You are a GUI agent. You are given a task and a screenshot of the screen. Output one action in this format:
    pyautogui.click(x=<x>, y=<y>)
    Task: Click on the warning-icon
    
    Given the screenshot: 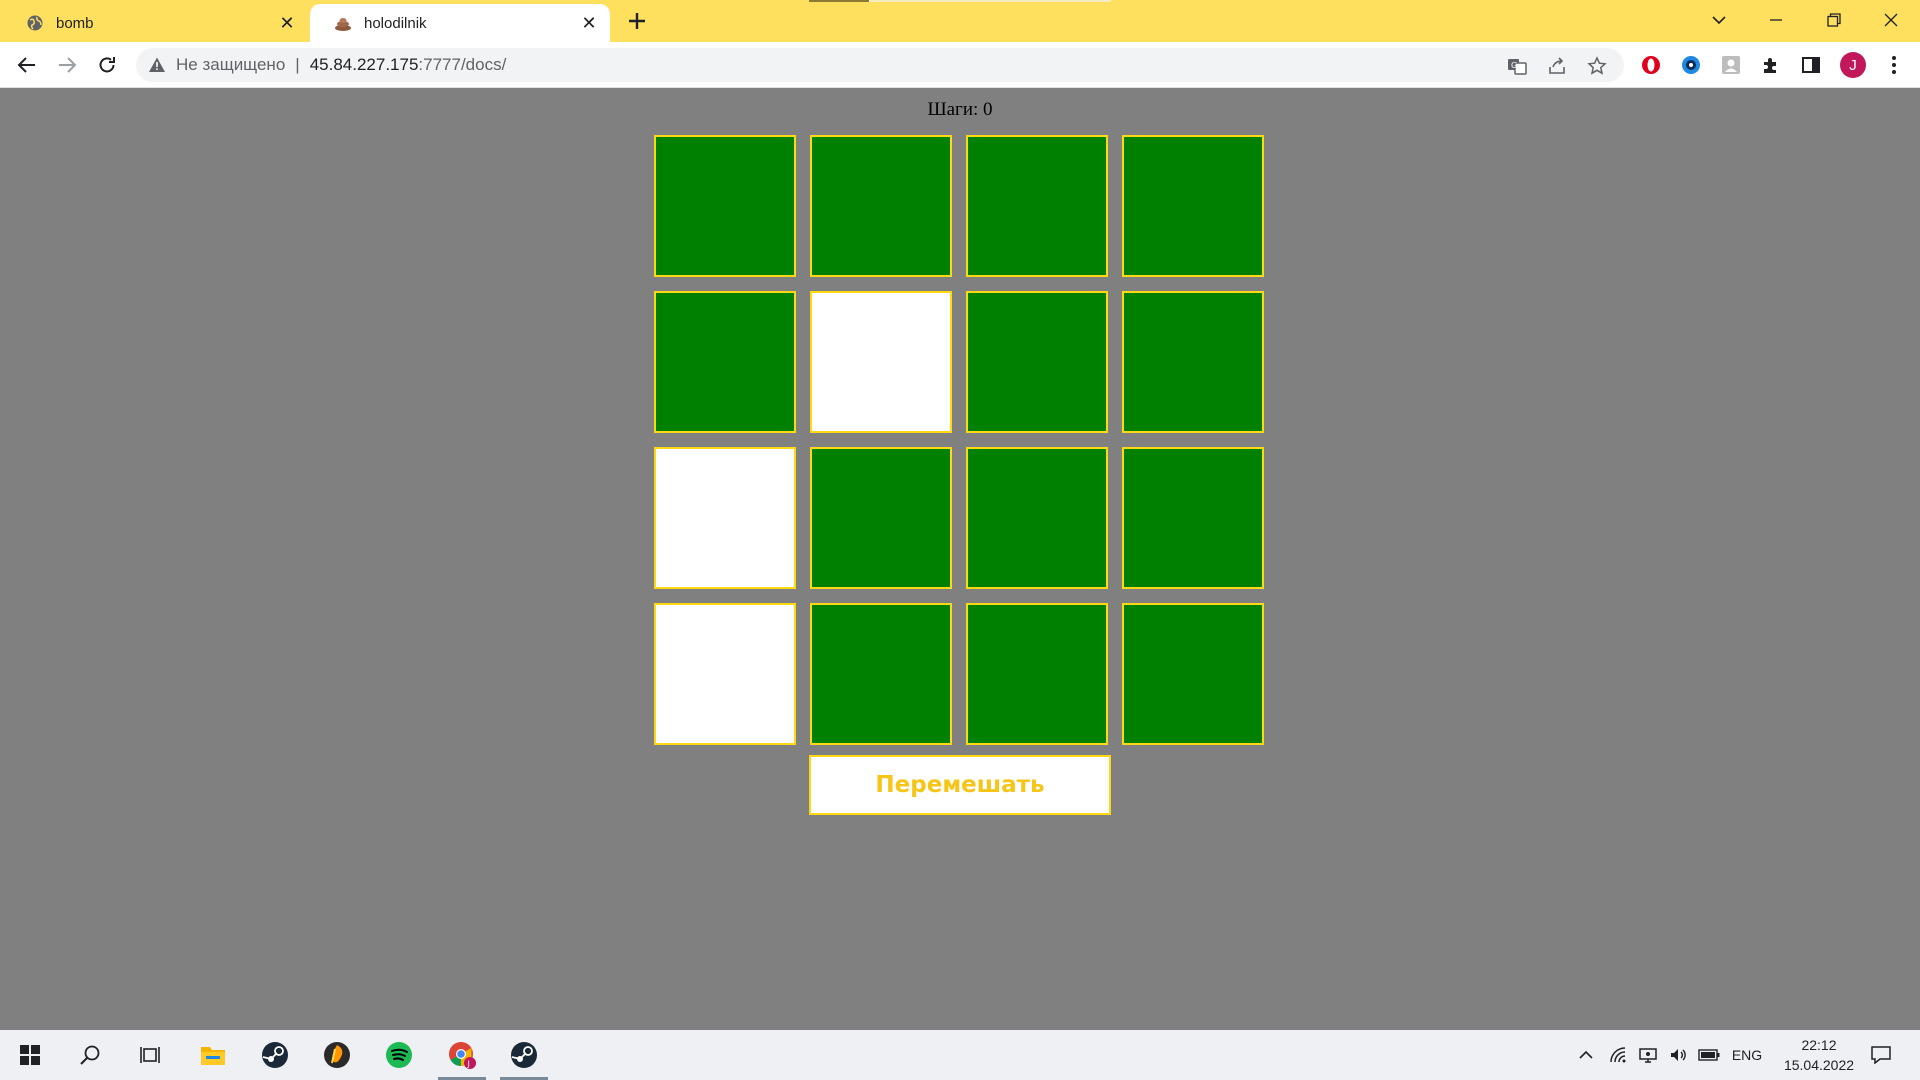 What is the action you would take?
    pyautogui.click(x=157, y=64)
    